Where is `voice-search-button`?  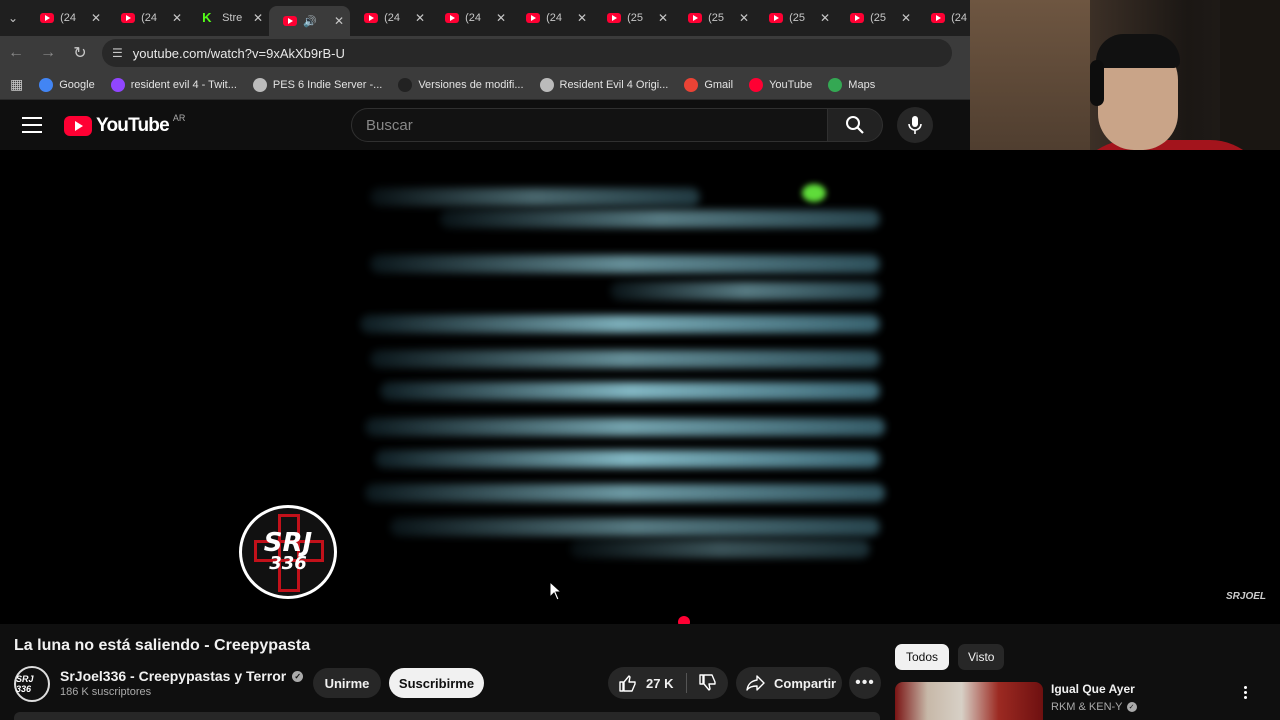
voice-search-button is located at coordinates (915, 125).